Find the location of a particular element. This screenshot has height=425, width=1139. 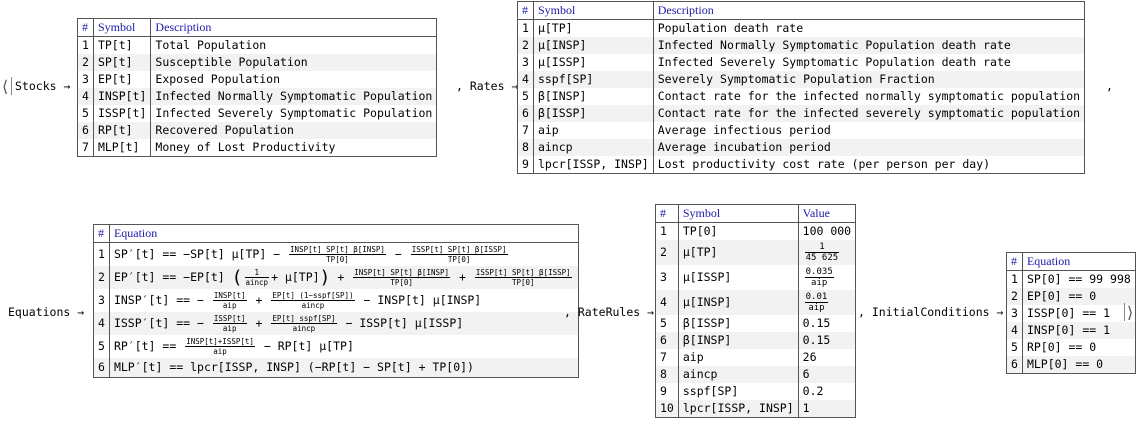

raterules-row-value: 1 is located at coordinates (806, 408).